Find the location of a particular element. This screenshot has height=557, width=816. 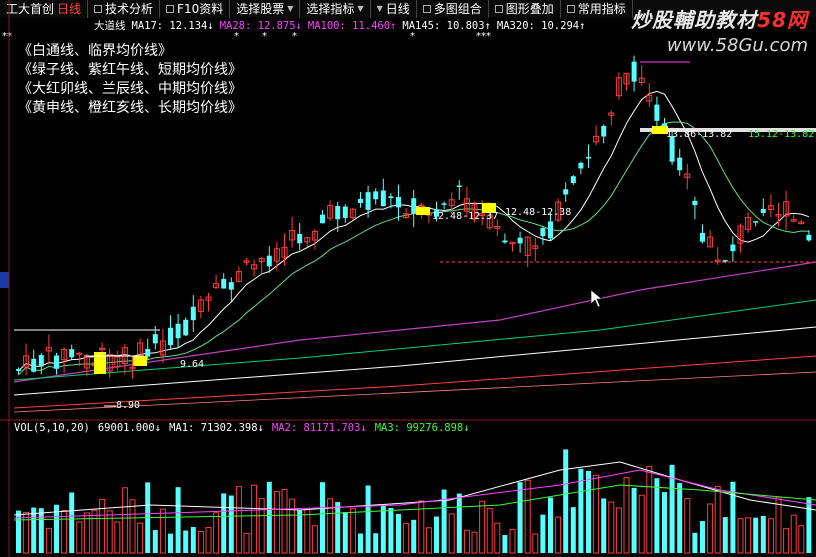

note-line: 《白通线、临界均价线》 is located at coordinates (95, 51).